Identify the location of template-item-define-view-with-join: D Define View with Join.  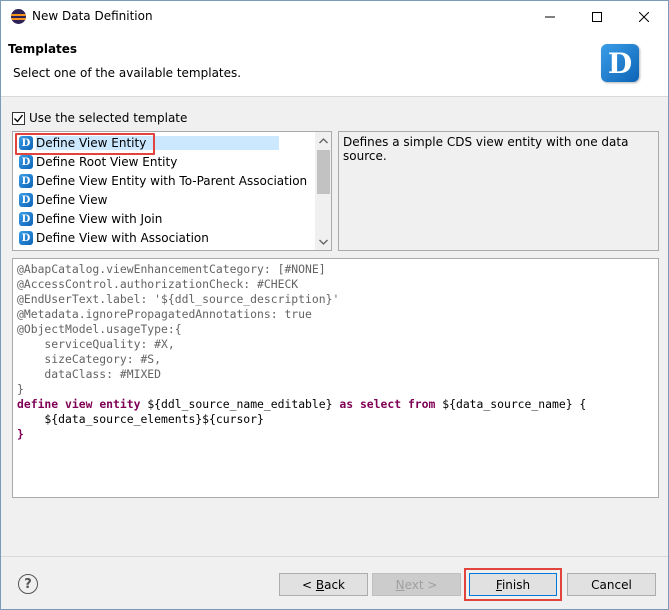
(90, 219).